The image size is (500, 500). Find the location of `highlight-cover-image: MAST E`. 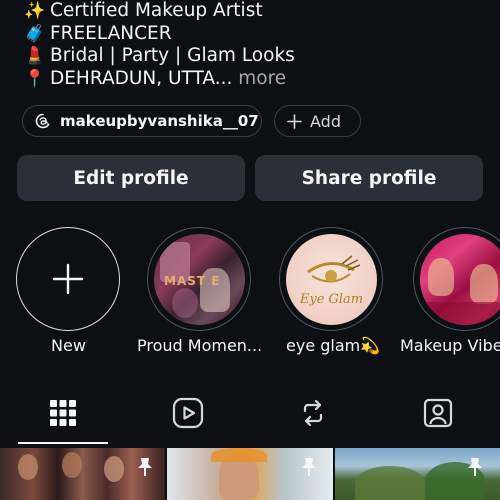

highlight-cover-image: MAST E is located at coordinates (199, 279).